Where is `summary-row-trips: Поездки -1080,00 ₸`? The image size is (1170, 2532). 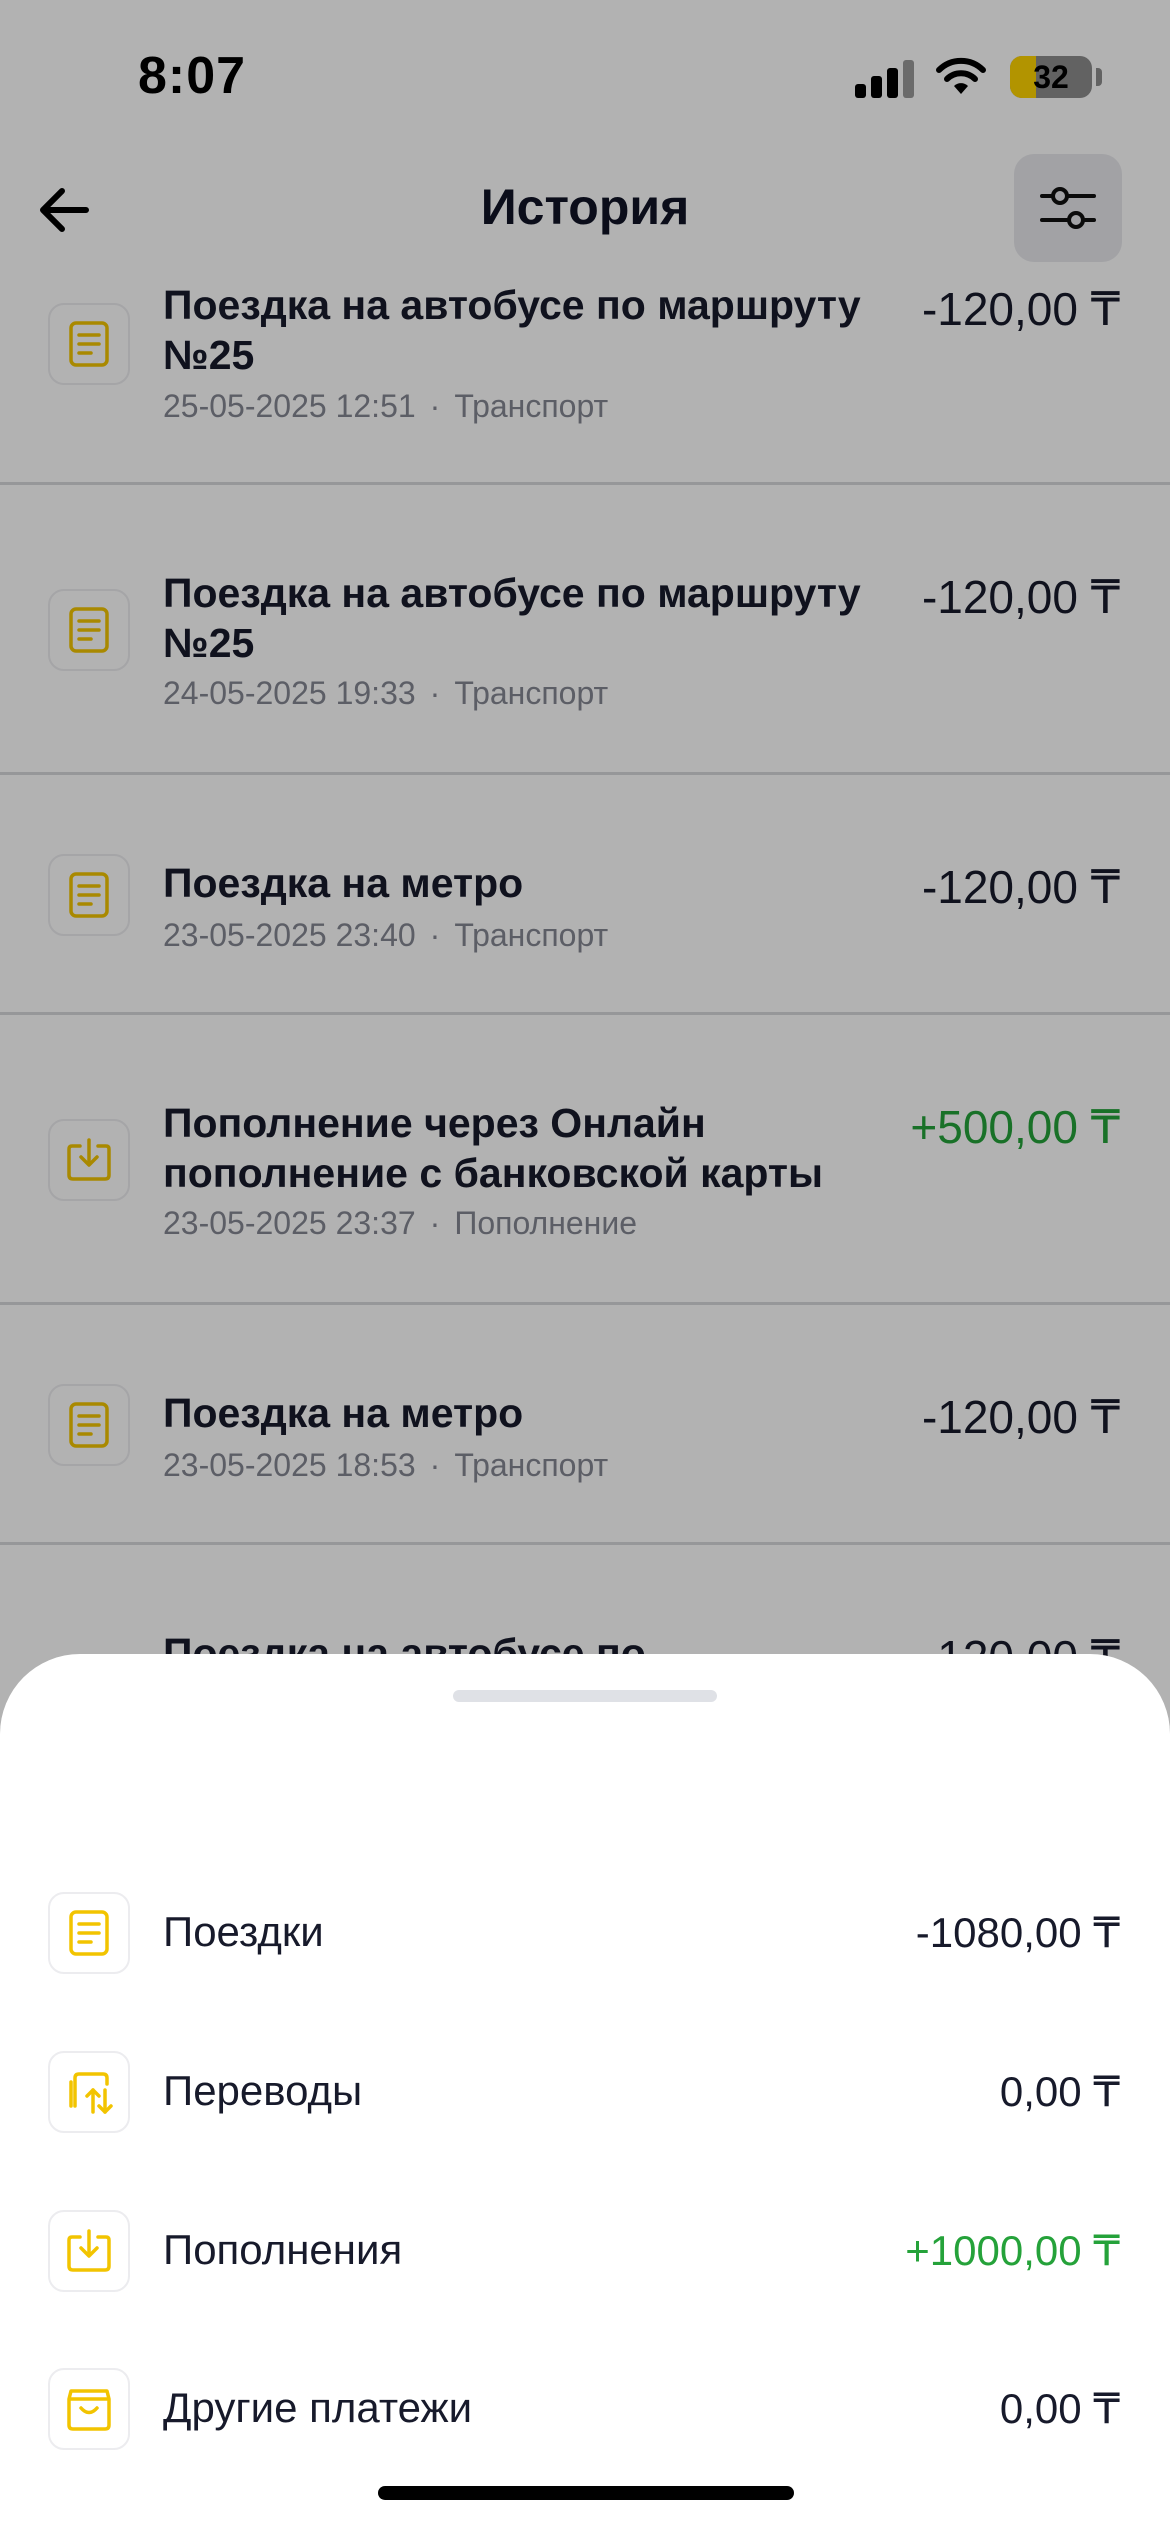 summary-row-trips: Поездки -1080,00 ₸ is located at coordinates (585, 1932).